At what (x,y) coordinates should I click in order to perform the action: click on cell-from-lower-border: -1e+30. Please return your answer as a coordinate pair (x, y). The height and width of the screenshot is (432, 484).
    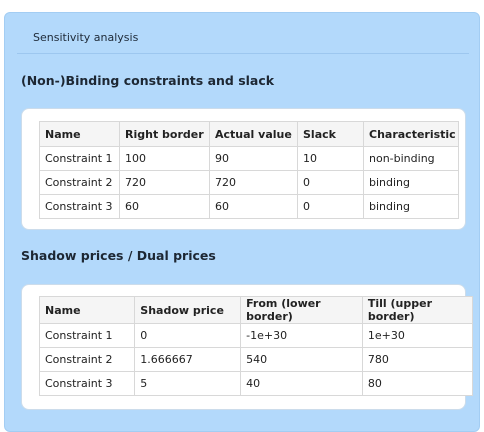
    Looking at the image, I should click on (301, 335).